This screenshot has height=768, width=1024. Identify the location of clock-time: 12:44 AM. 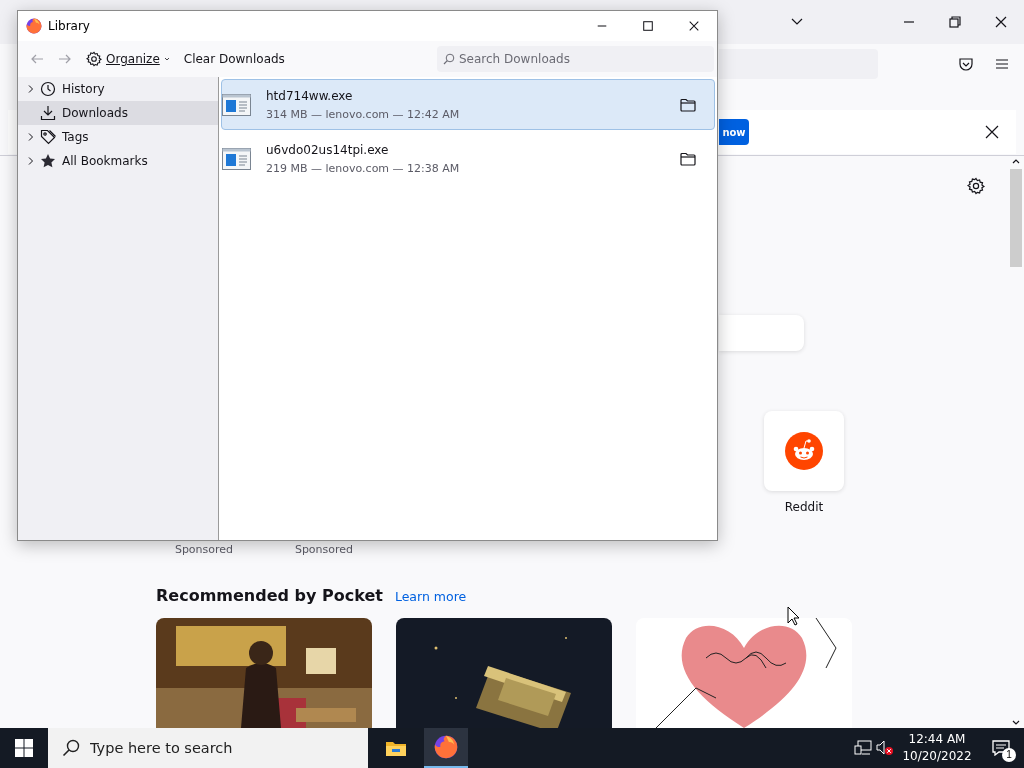
(937, 739).